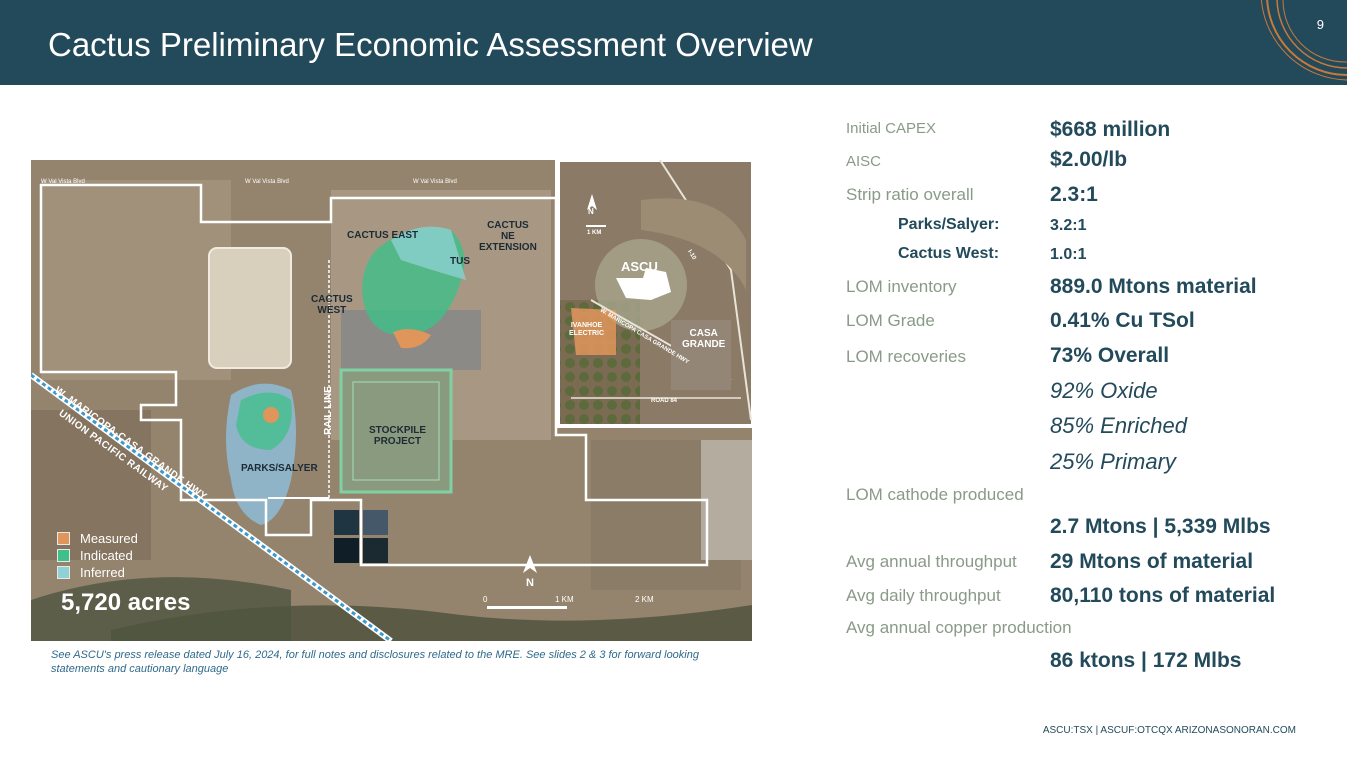 The width and height of the screenshot is (1347, 760). What do you see at coordinates (1160, 526) in the screenshot?
I see `stat-value: 2.7 Mtons | 5,339 Mlbs` at bounding box center [1160, 526].